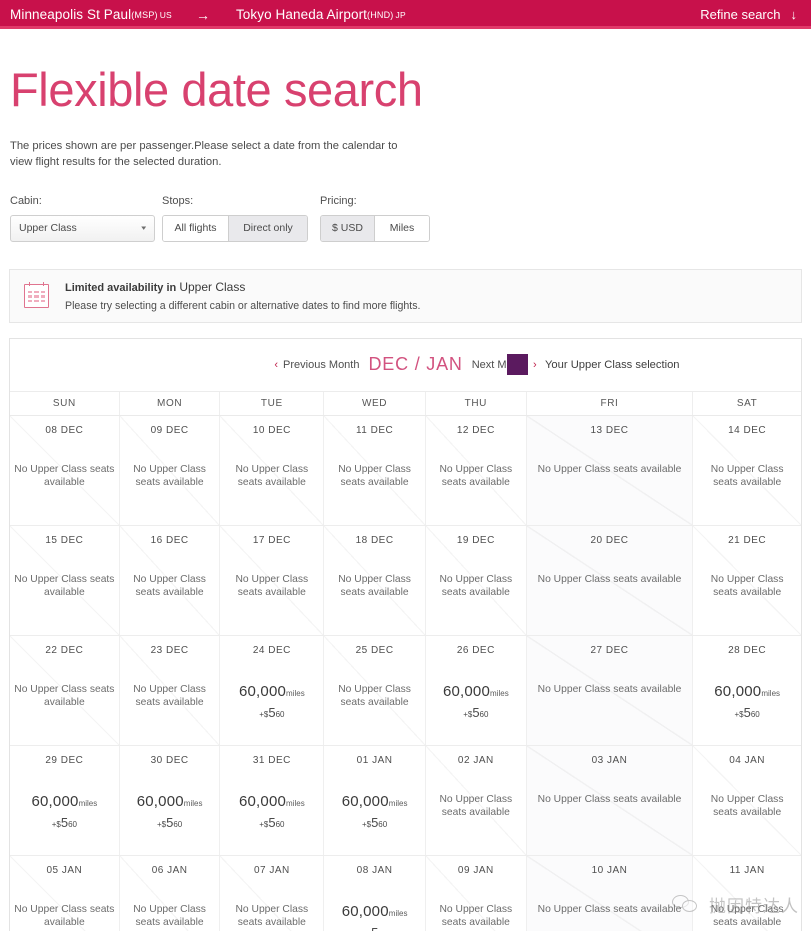 This screenshot has width=811, height=931. What do you see at coordinates (170, 690) in the screenshot?
I see `calendar-day-cell: 23 DEC No Upper Class seats available` at bounding box center [170, 690].